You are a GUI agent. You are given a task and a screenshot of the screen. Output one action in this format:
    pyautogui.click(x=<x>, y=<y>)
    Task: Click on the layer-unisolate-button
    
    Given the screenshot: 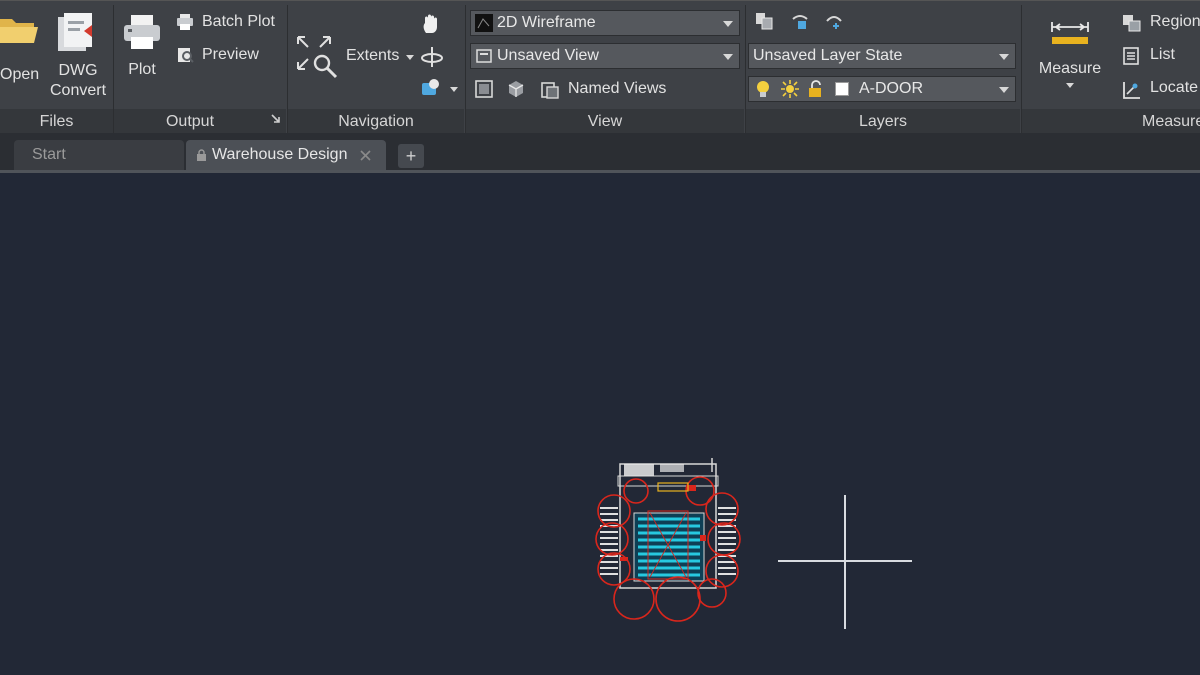 What is the action you would take?
    pyautogui.click(x=835, y=22)
    